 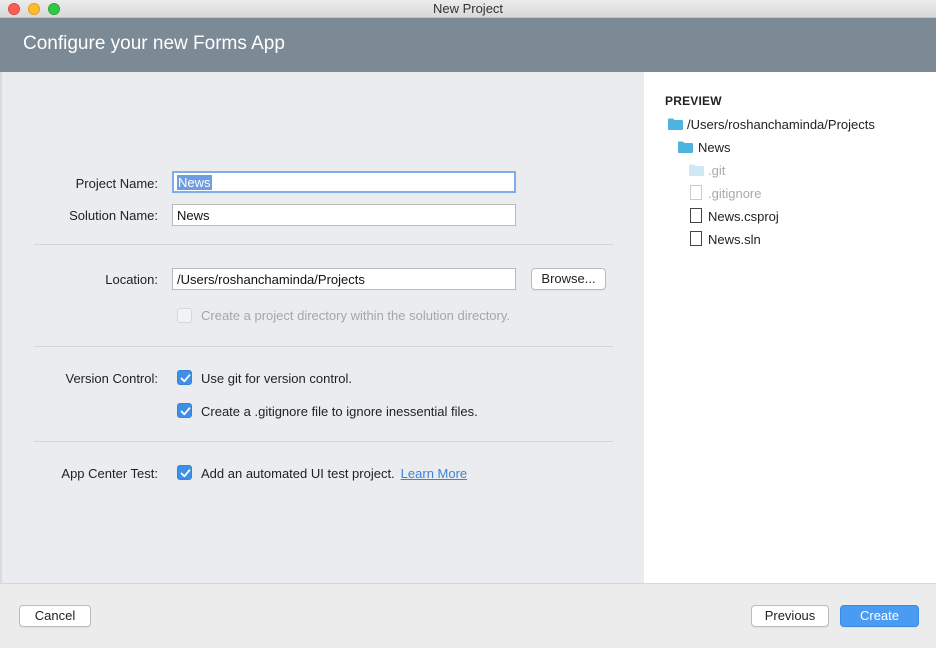 I want to click on preview-item-gitignore: .gitignore, so click(x=735, y=193).